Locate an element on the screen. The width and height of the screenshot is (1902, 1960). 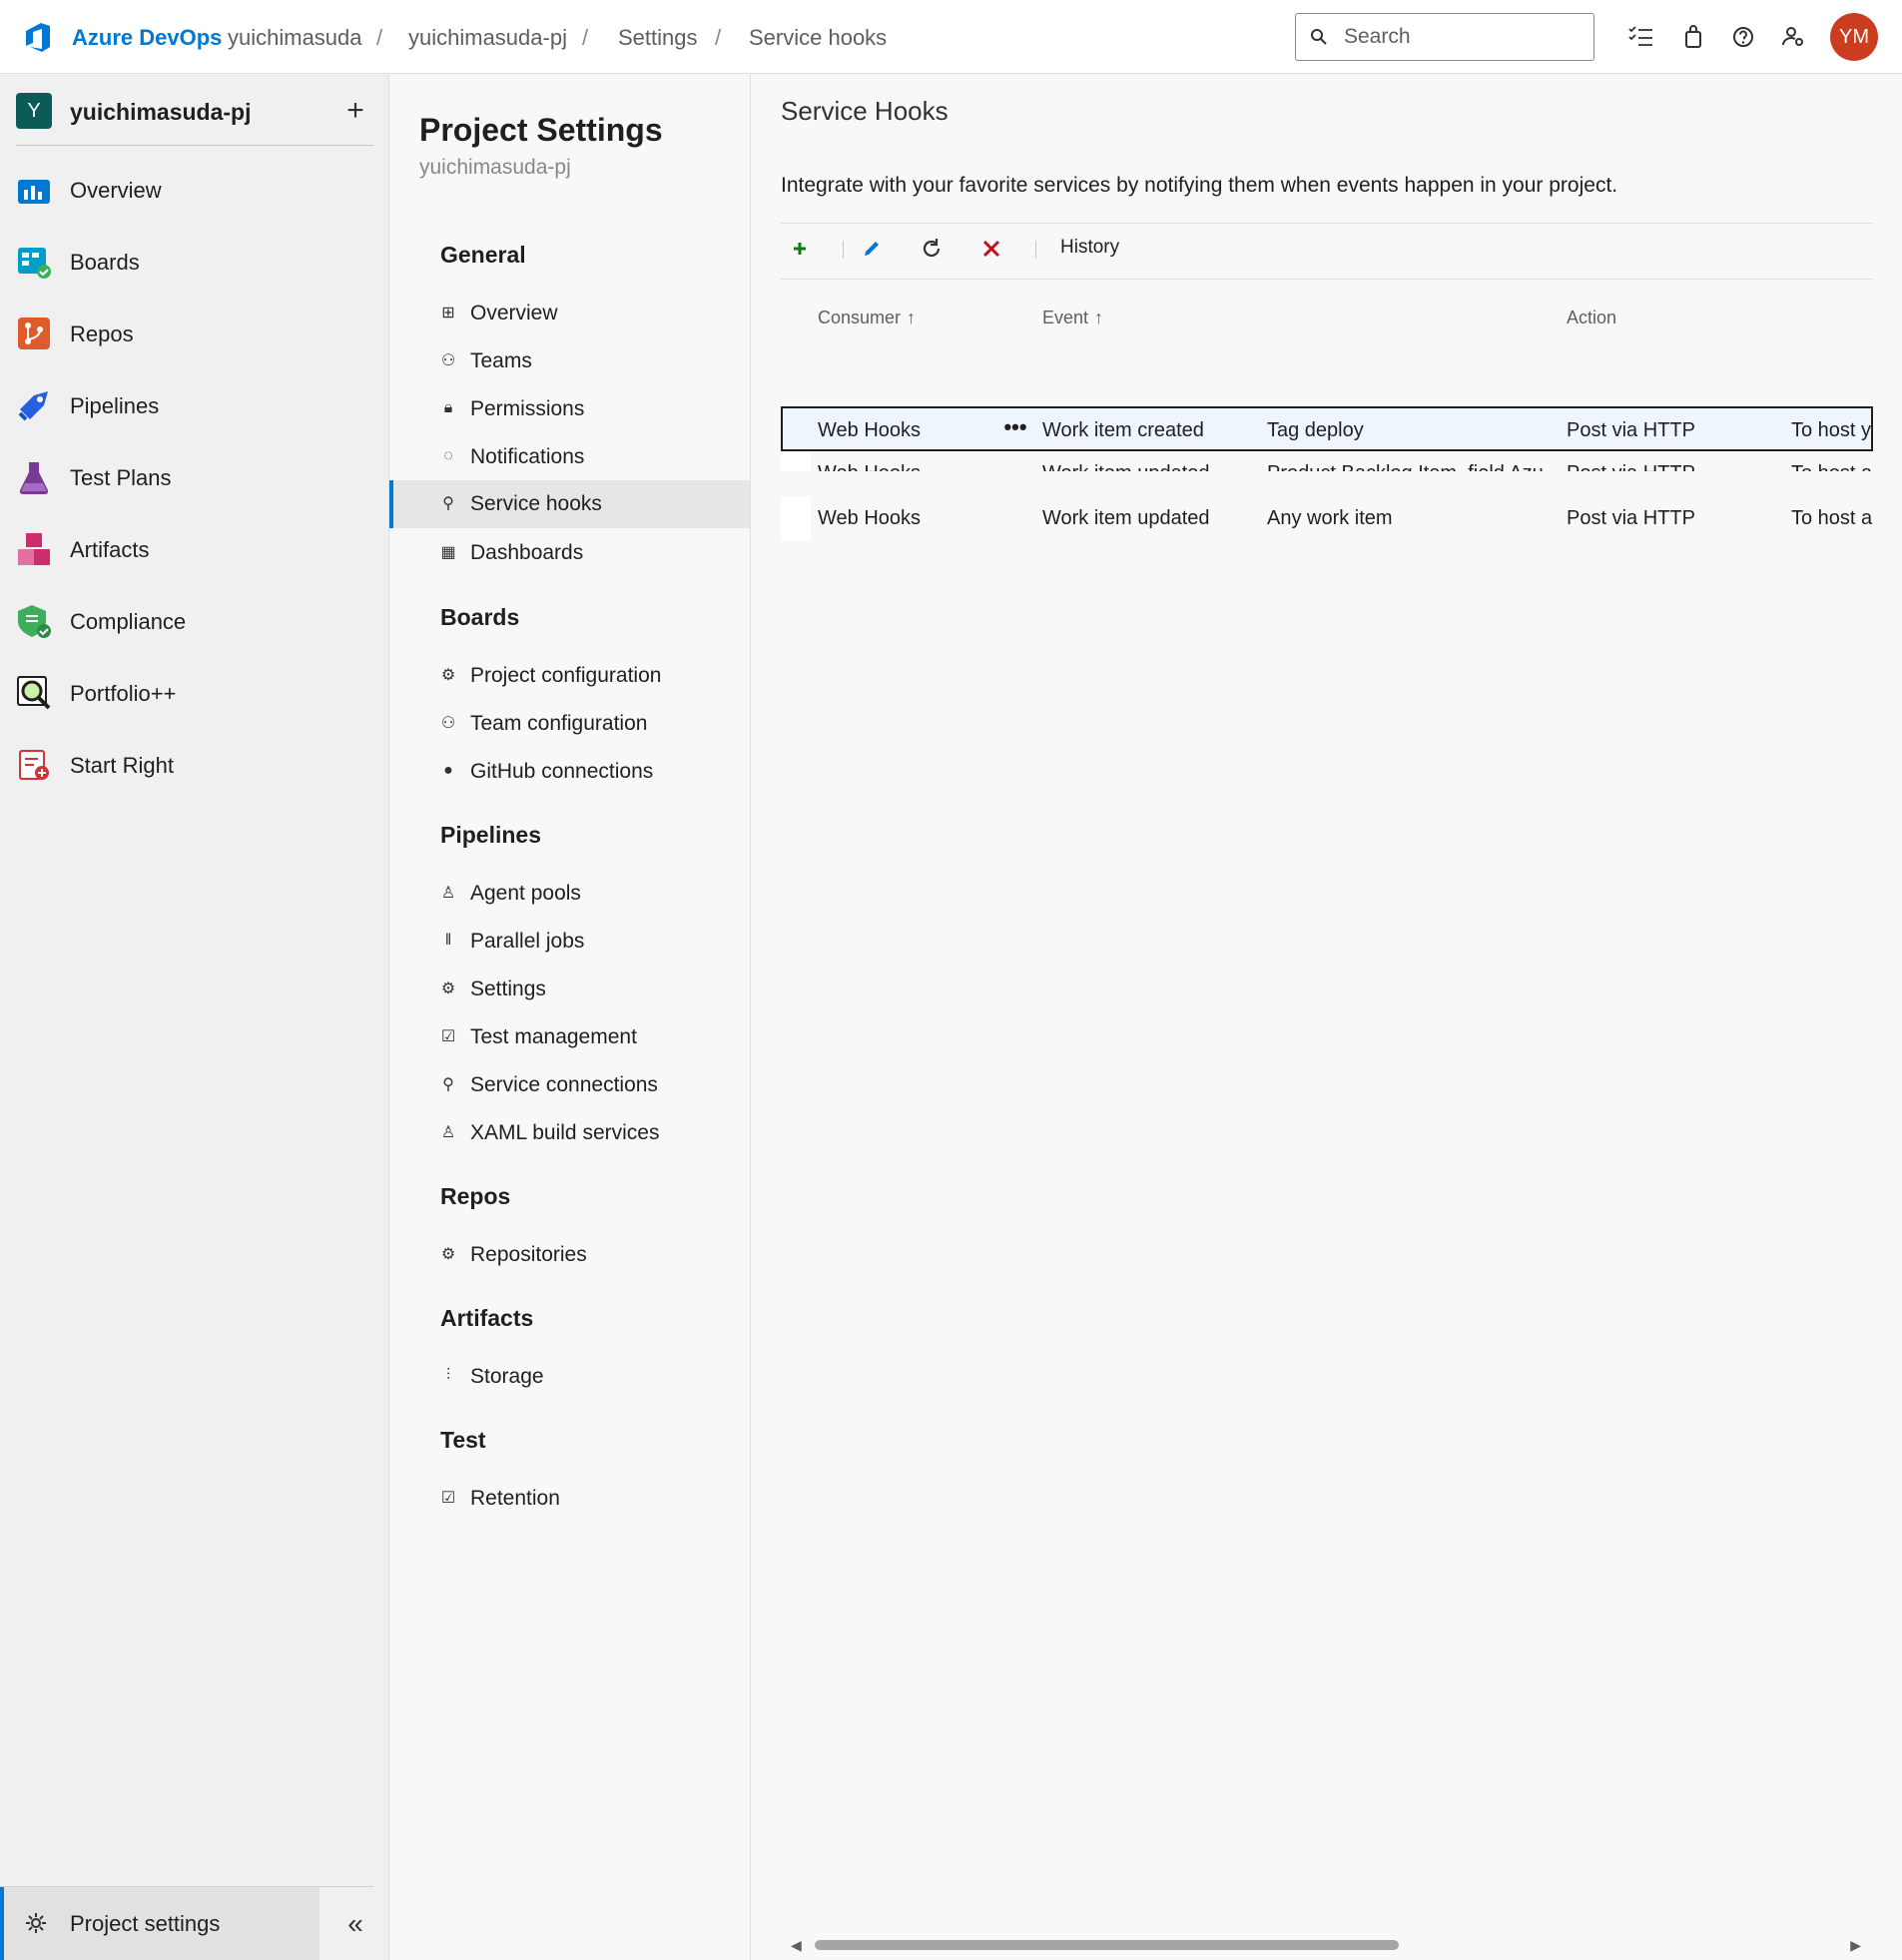
test-management-icon: ☑ is located at coordinates (448, 1498).